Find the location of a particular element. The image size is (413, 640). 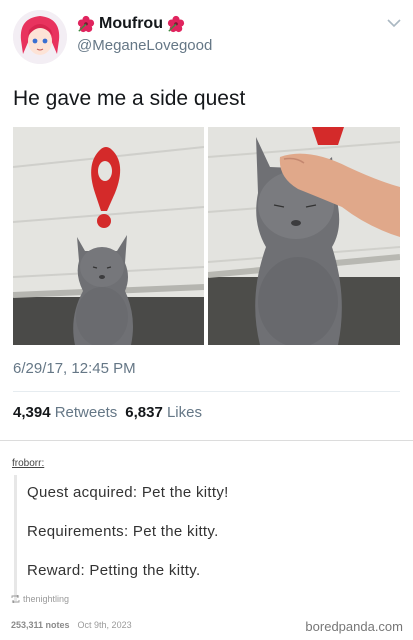

likes-count: 6,837 is located at coordinates (144, 412).